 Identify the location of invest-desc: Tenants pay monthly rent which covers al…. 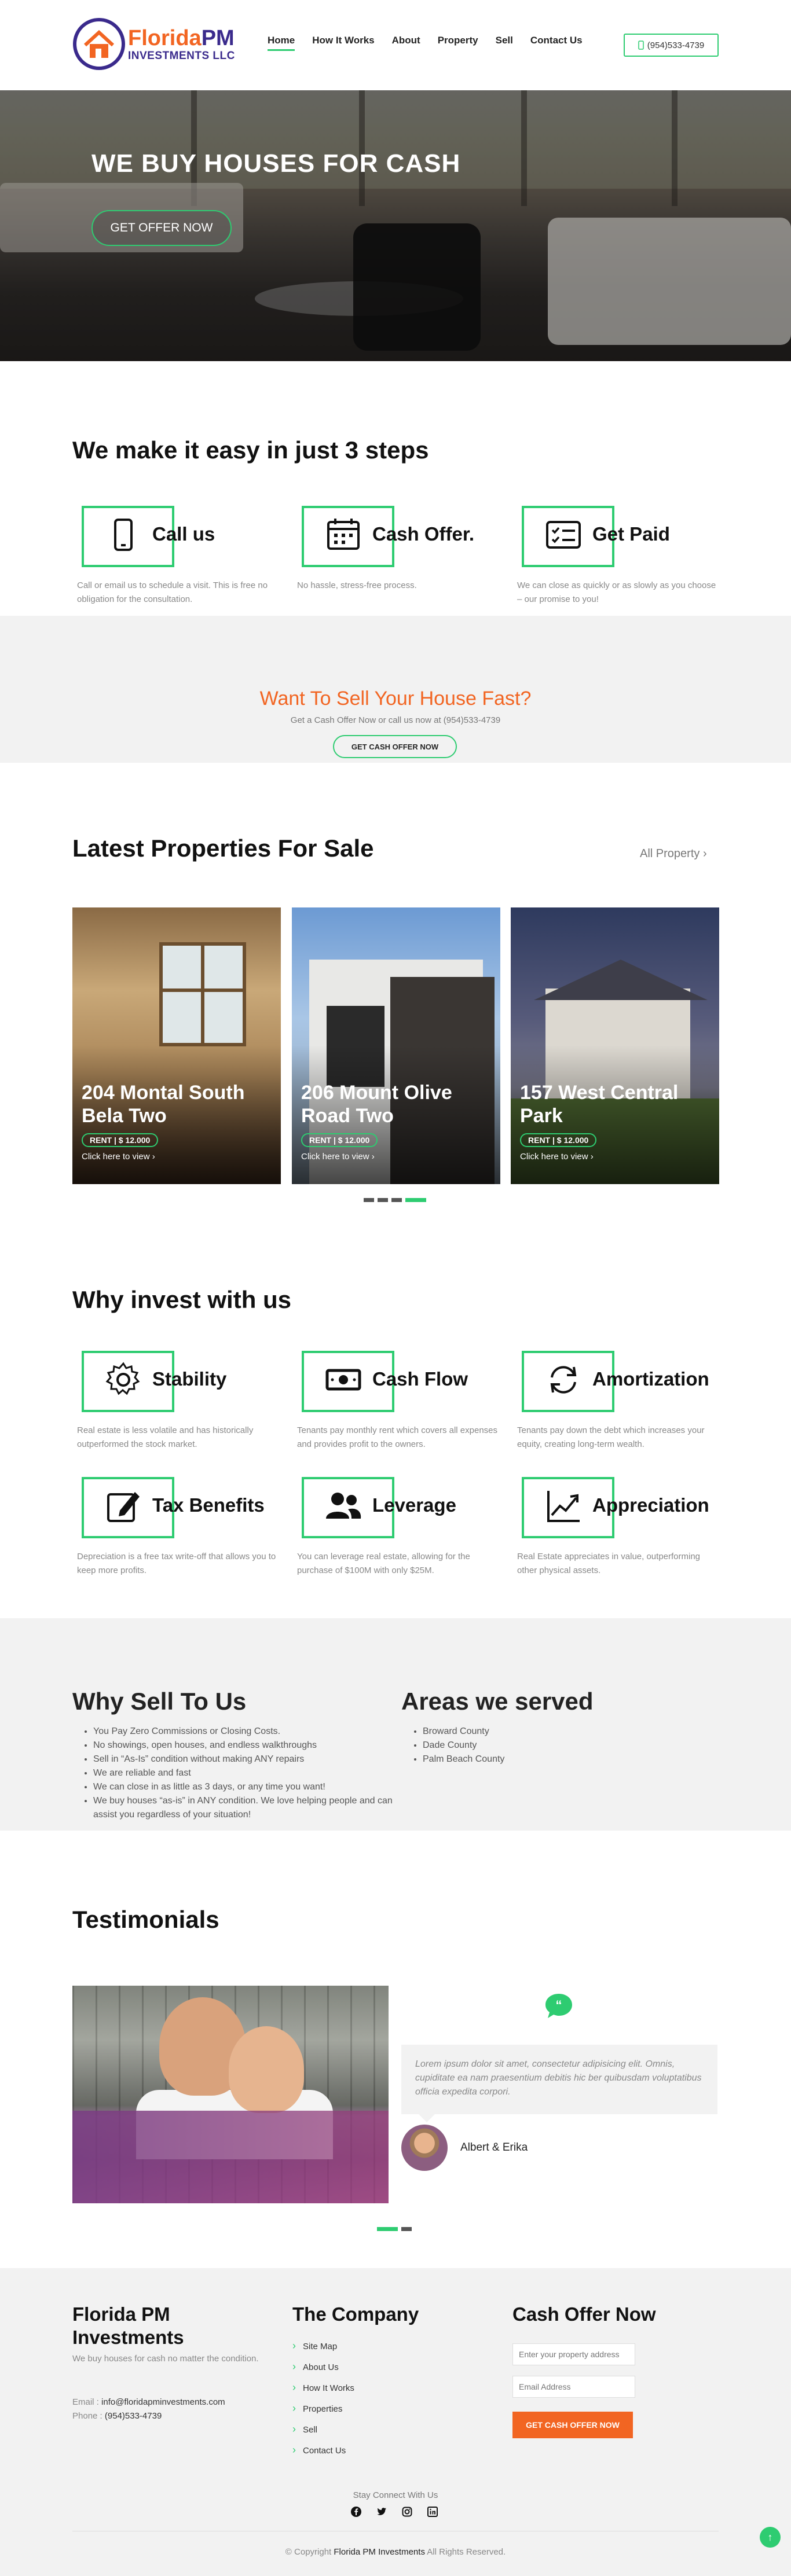
(397, 1437).